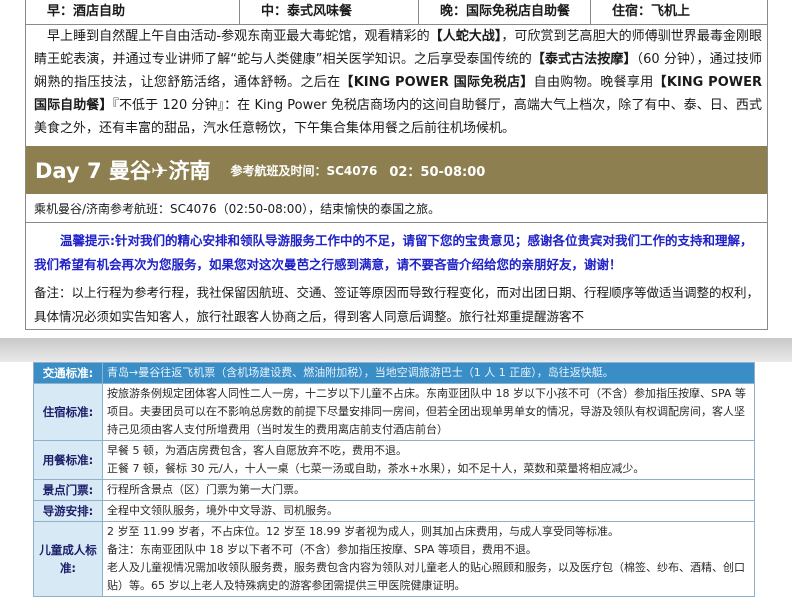 The height and width of the screenshot is (604, 792). Describe the element at coordinates (304, 170) in the screenshot. I see `day7-flight-ref: 参考航班及时间：SC4076` at that location.